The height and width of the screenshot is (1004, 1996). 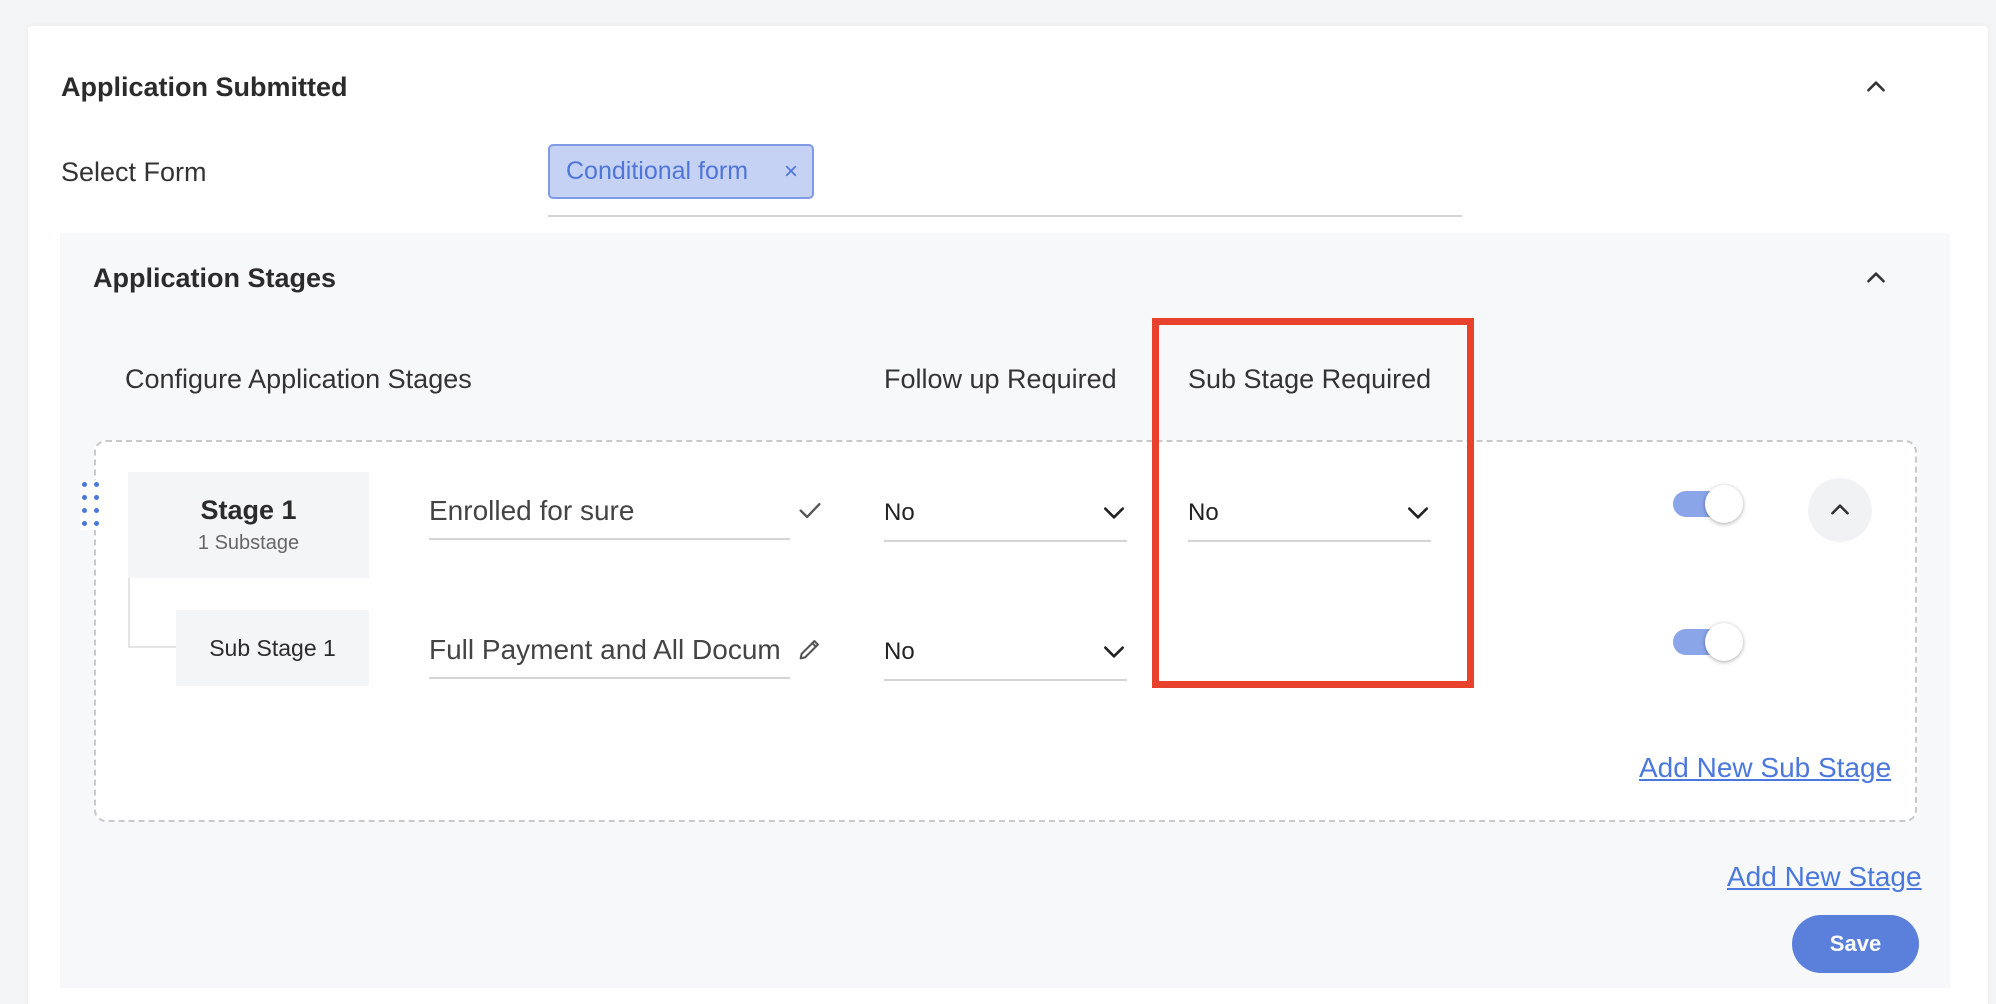 I want to click on collapse-stages-icon, so click(x=1876, y=278).